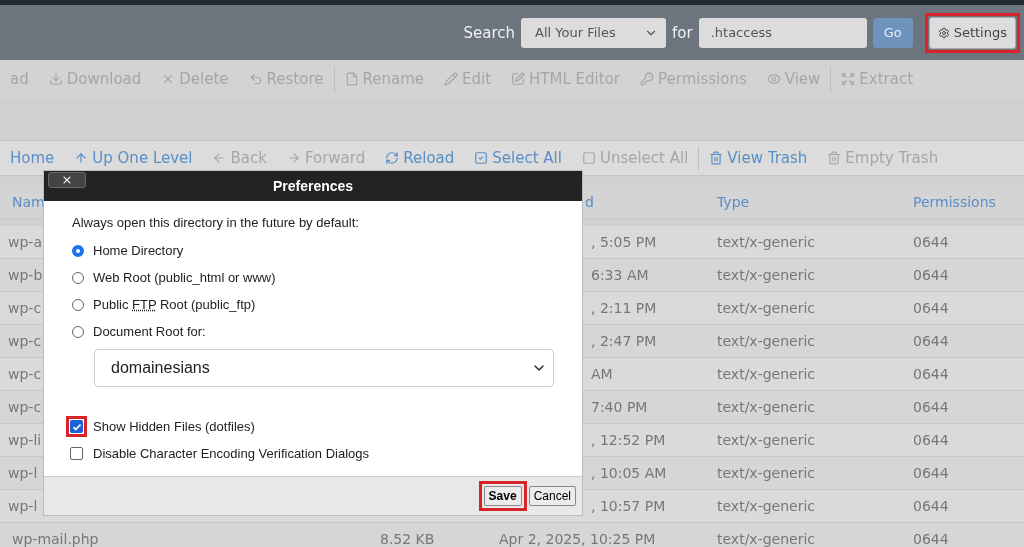 Image resolution: width=1024 pixels, height=547 pixels. Describe the element at coordinates (619, 407) in the screenshot. I see `table-cell: 7:40 PM` at that location.